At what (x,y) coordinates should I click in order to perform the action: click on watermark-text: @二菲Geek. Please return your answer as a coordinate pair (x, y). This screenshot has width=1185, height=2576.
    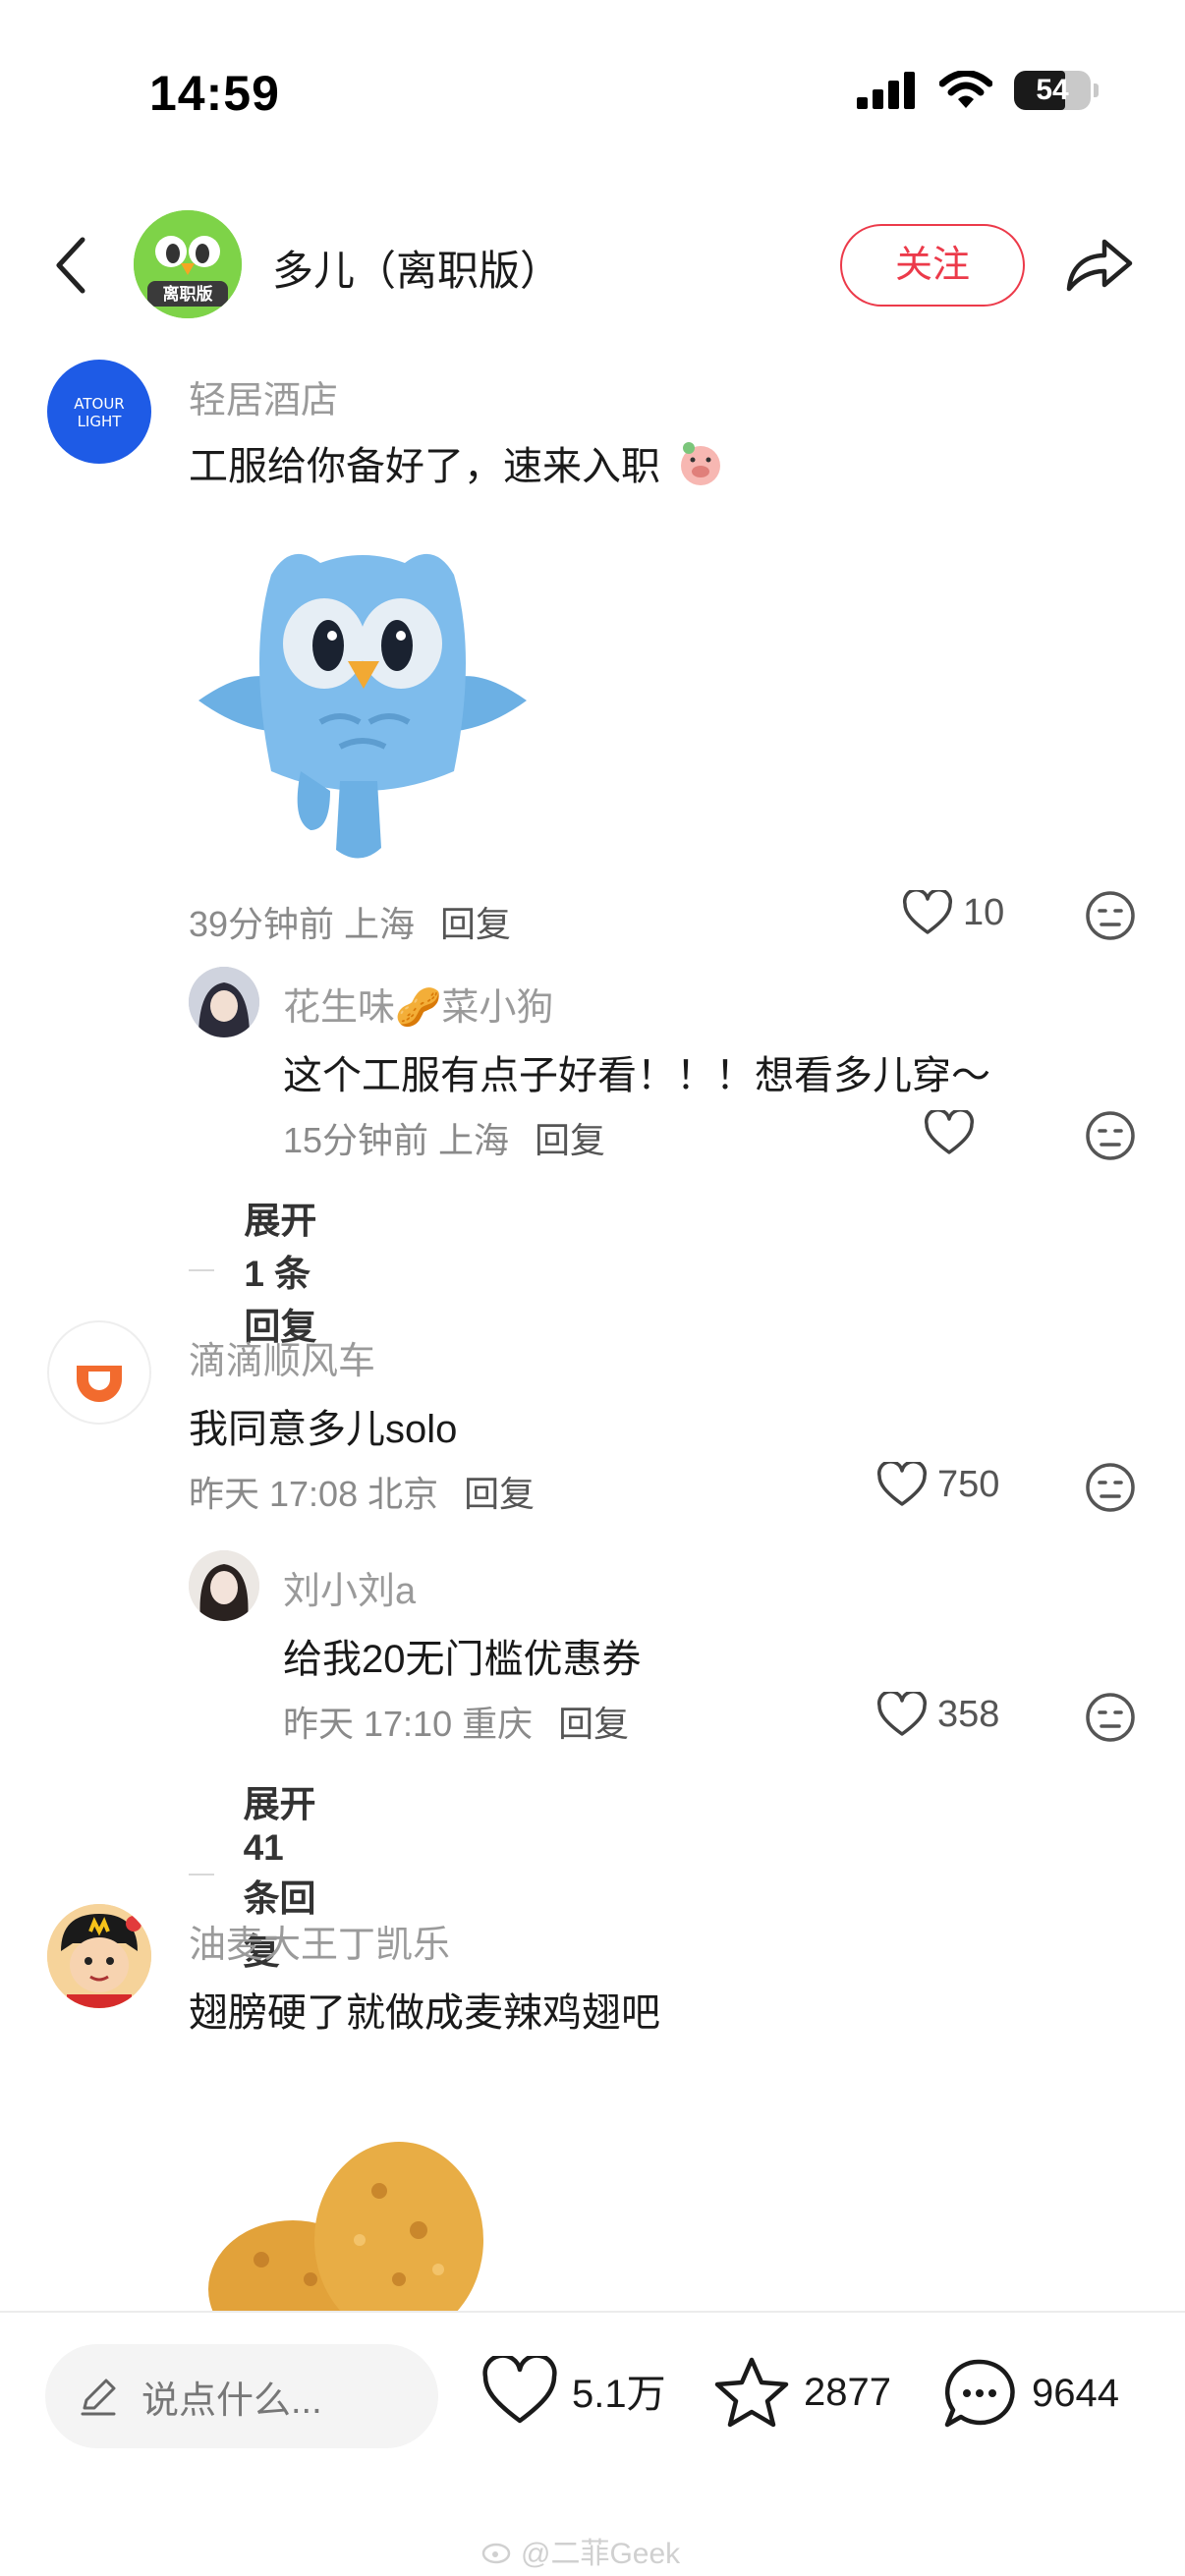
    Looking at the image, I should click on (601, 2554).